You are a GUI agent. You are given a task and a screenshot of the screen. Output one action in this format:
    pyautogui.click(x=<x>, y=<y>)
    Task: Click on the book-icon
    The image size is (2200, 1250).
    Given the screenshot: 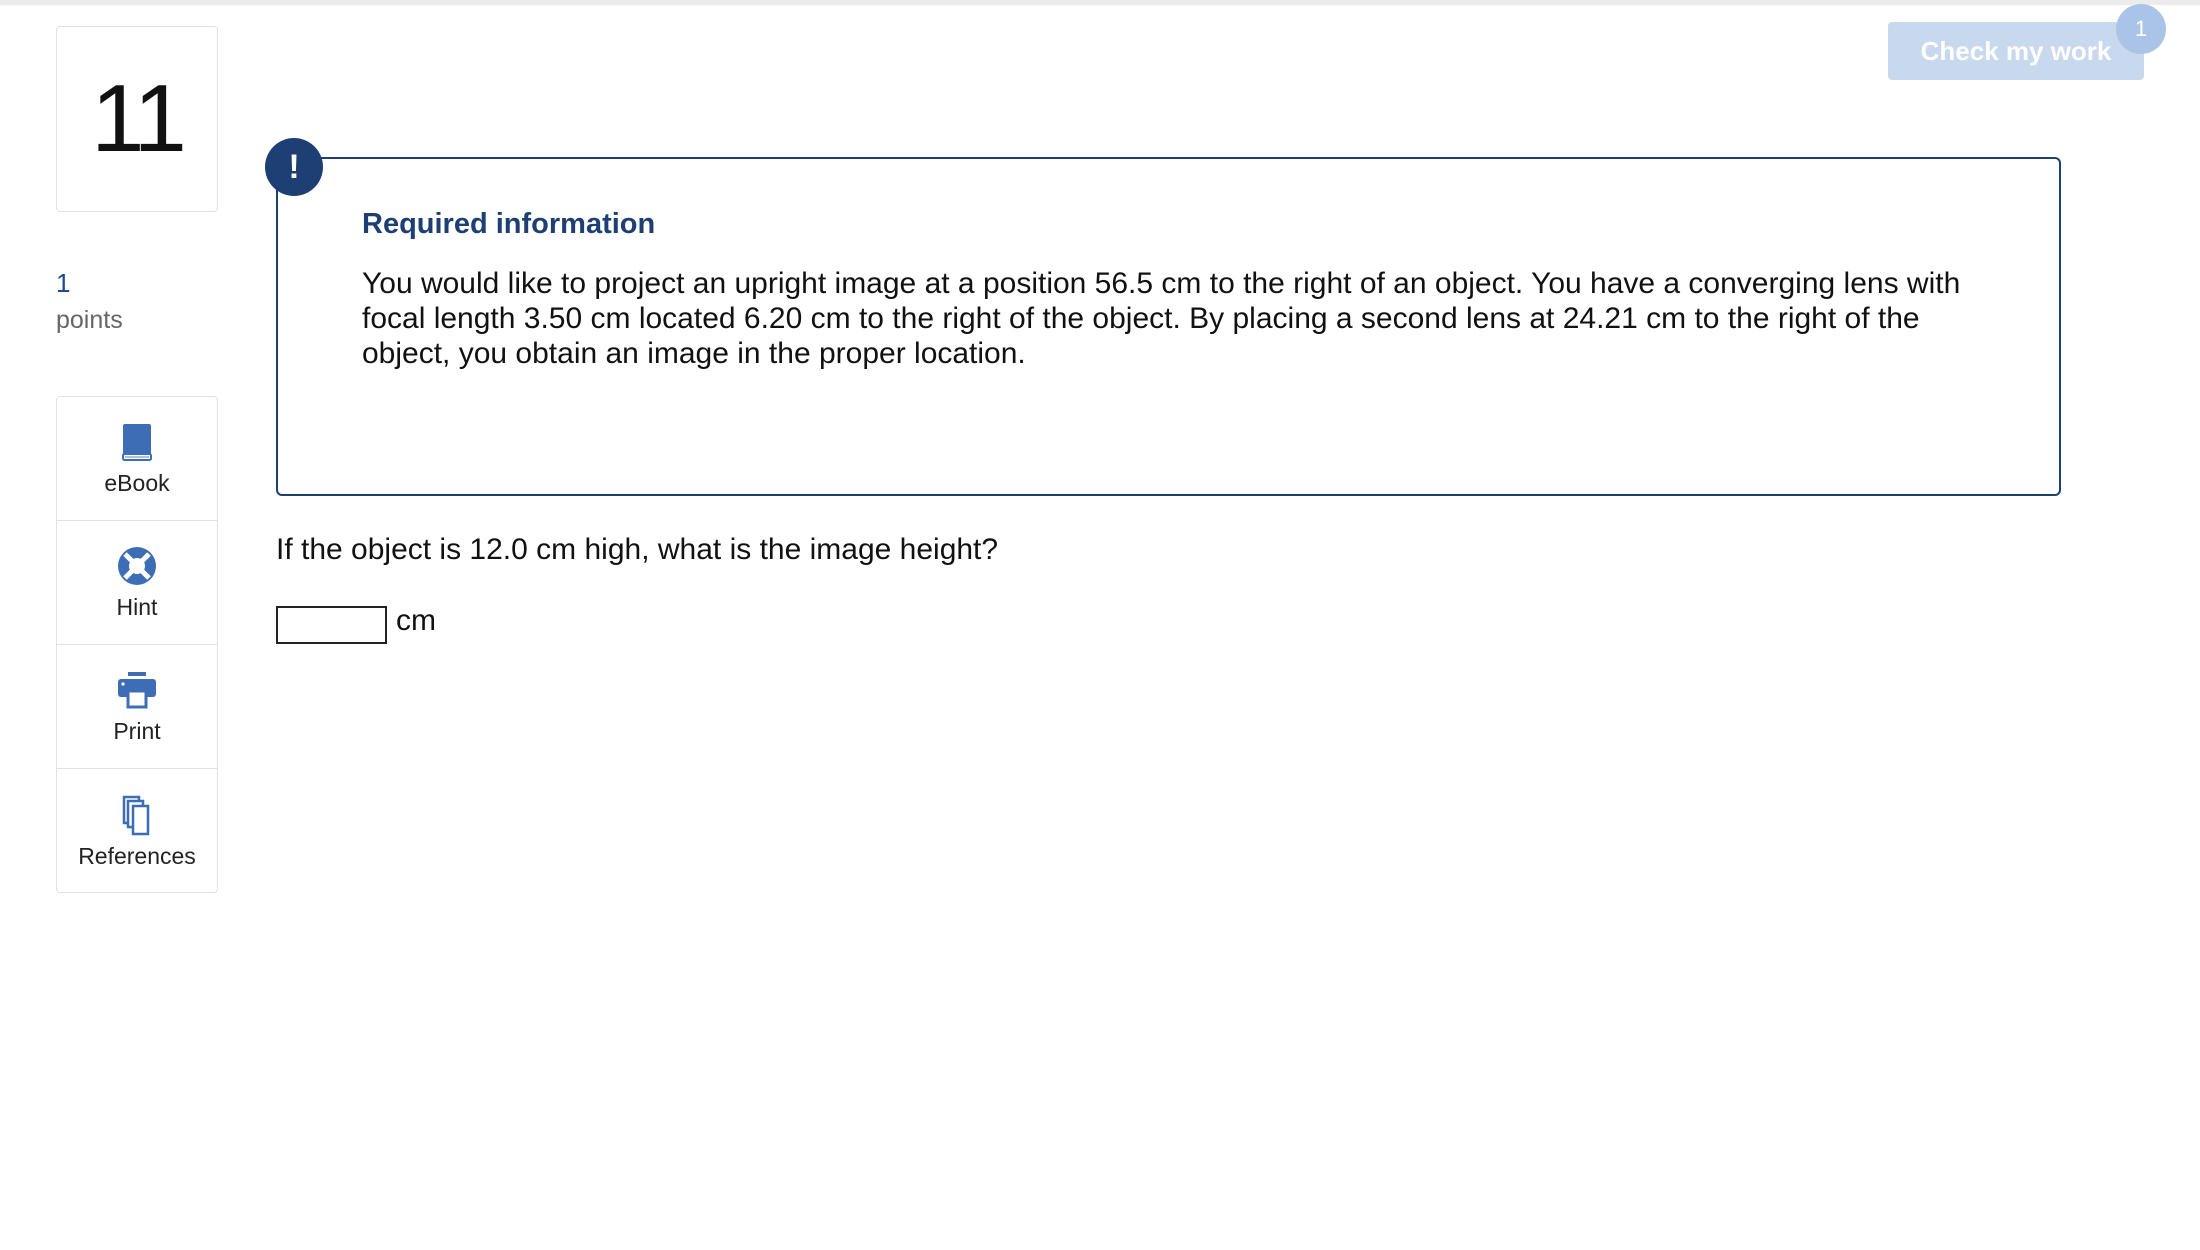 What is the action you would take?
    pyautogui.click(x=137, y=442)
    